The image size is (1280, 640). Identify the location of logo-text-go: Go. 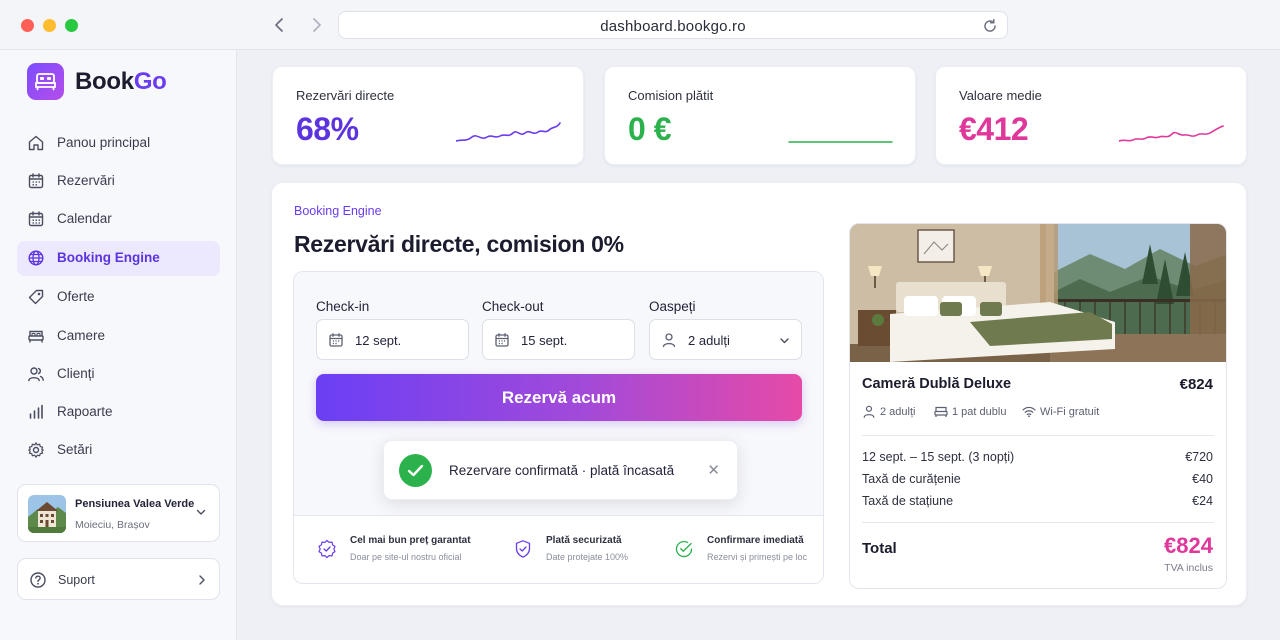
(150, 81).